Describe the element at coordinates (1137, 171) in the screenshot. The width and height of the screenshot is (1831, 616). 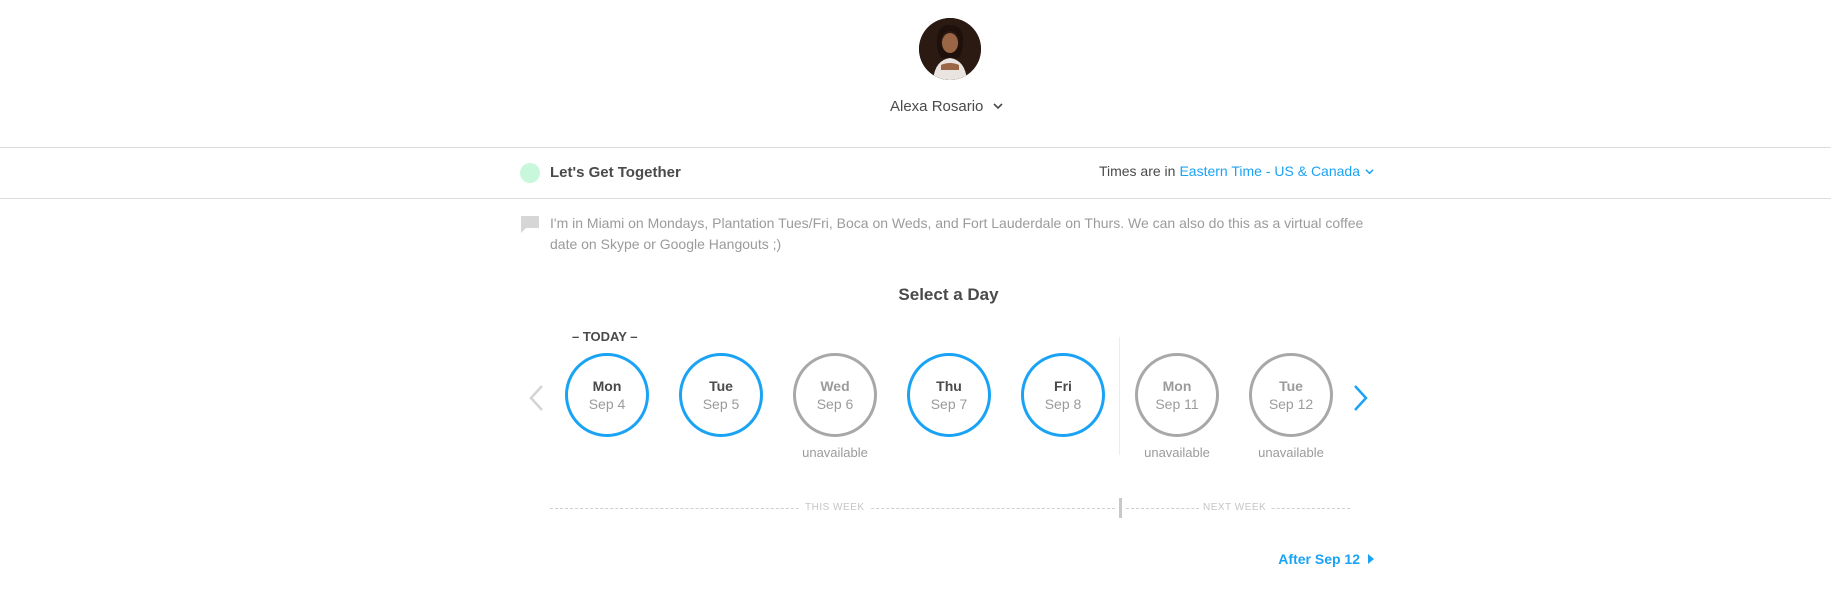
I see `timezone-prefix: Times are in` at that location.